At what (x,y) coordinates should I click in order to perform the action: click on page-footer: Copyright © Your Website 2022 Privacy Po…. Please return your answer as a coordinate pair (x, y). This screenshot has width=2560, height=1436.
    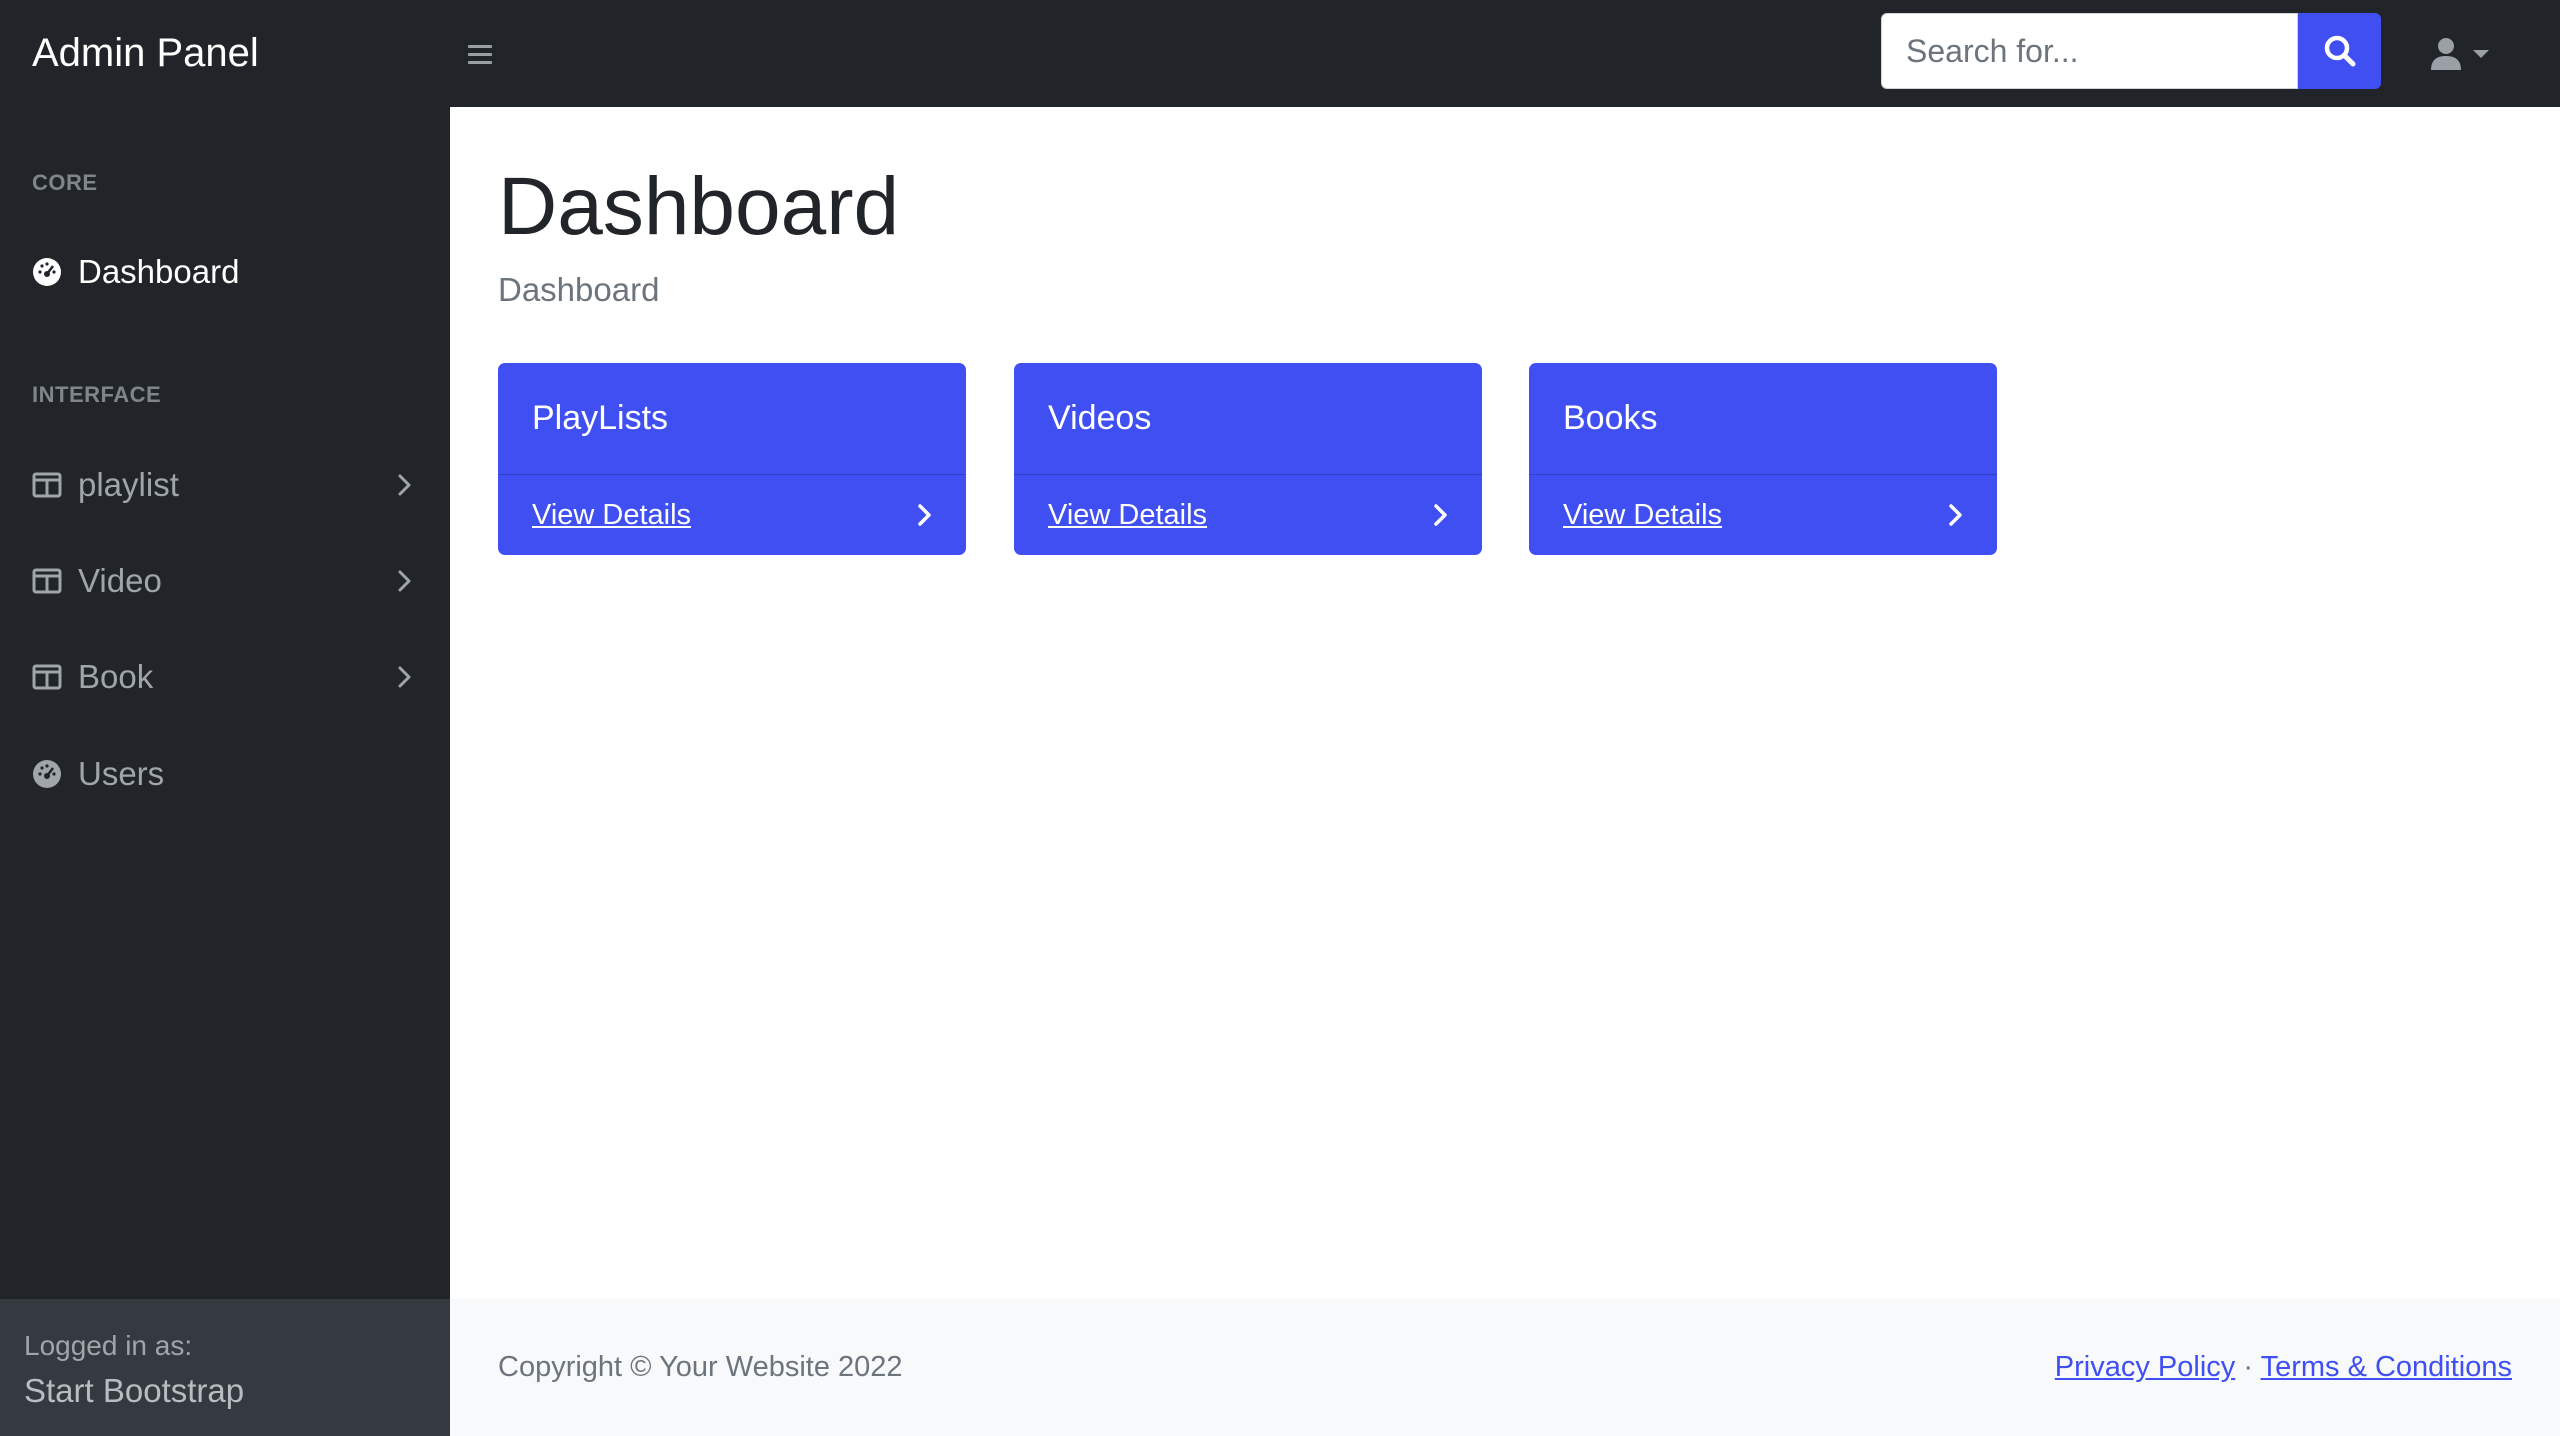
    Looking at the image, I should click on (1505, 1367).